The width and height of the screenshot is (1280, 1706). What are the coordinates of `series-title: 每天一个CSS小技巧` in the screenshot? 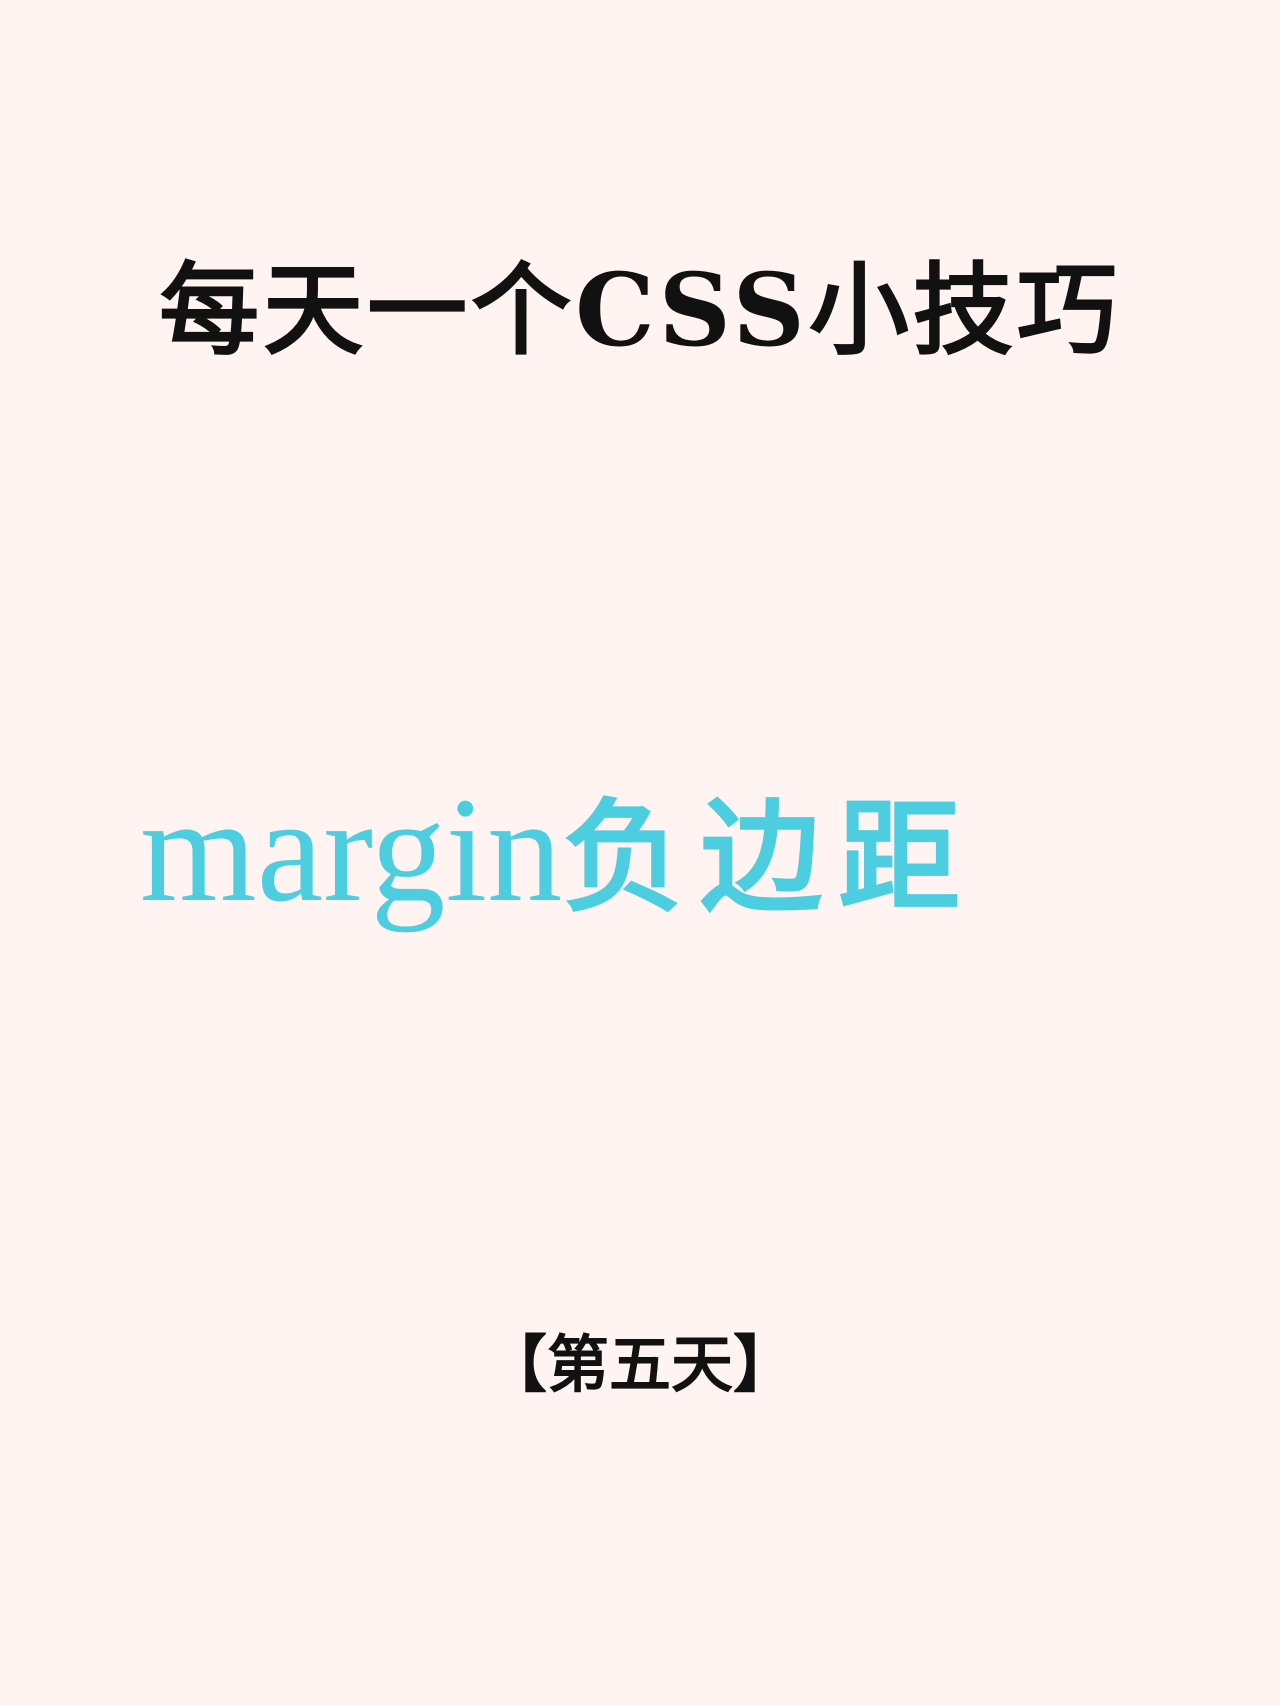 It's located at (640, 310).